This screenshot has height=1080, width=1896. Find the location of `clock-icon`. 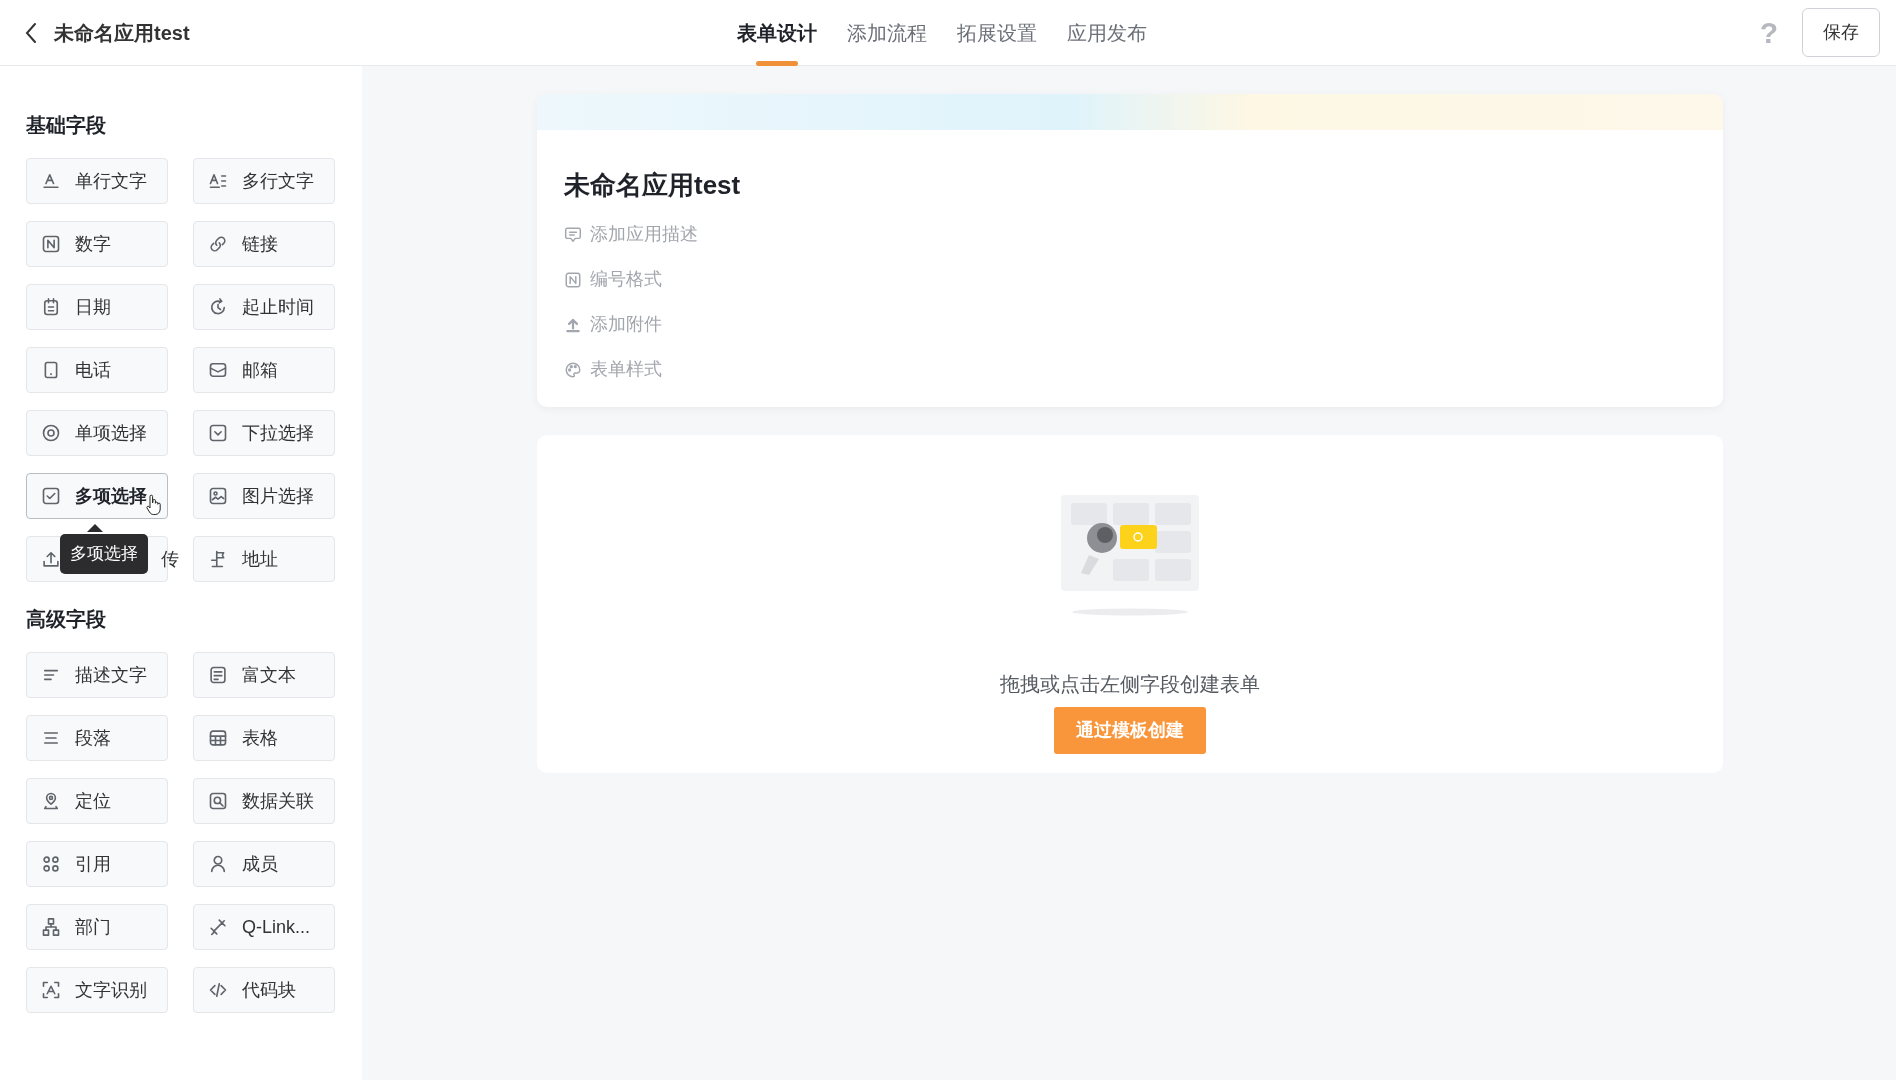

clock-icon is located at coordinates (218, 307).